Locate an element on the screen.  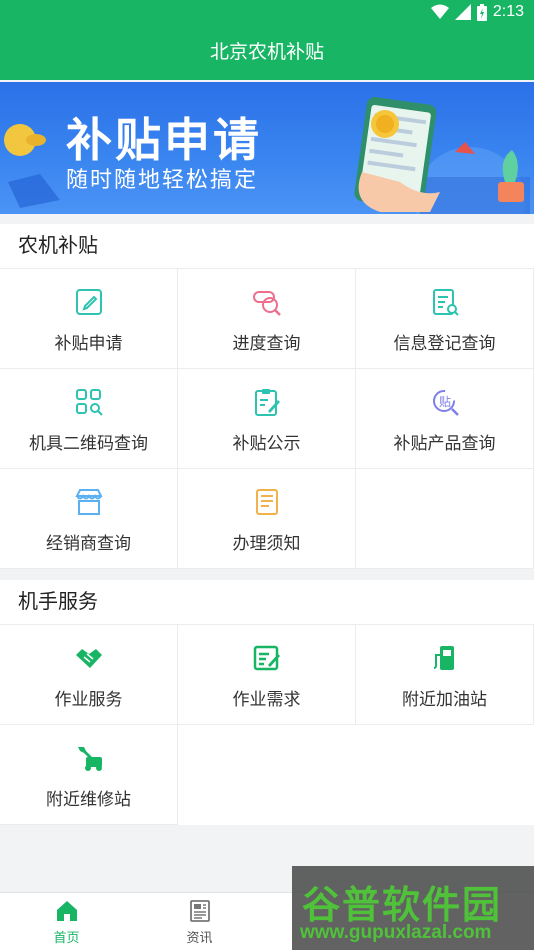
wifi-icon is located at coordinates (439, 11).